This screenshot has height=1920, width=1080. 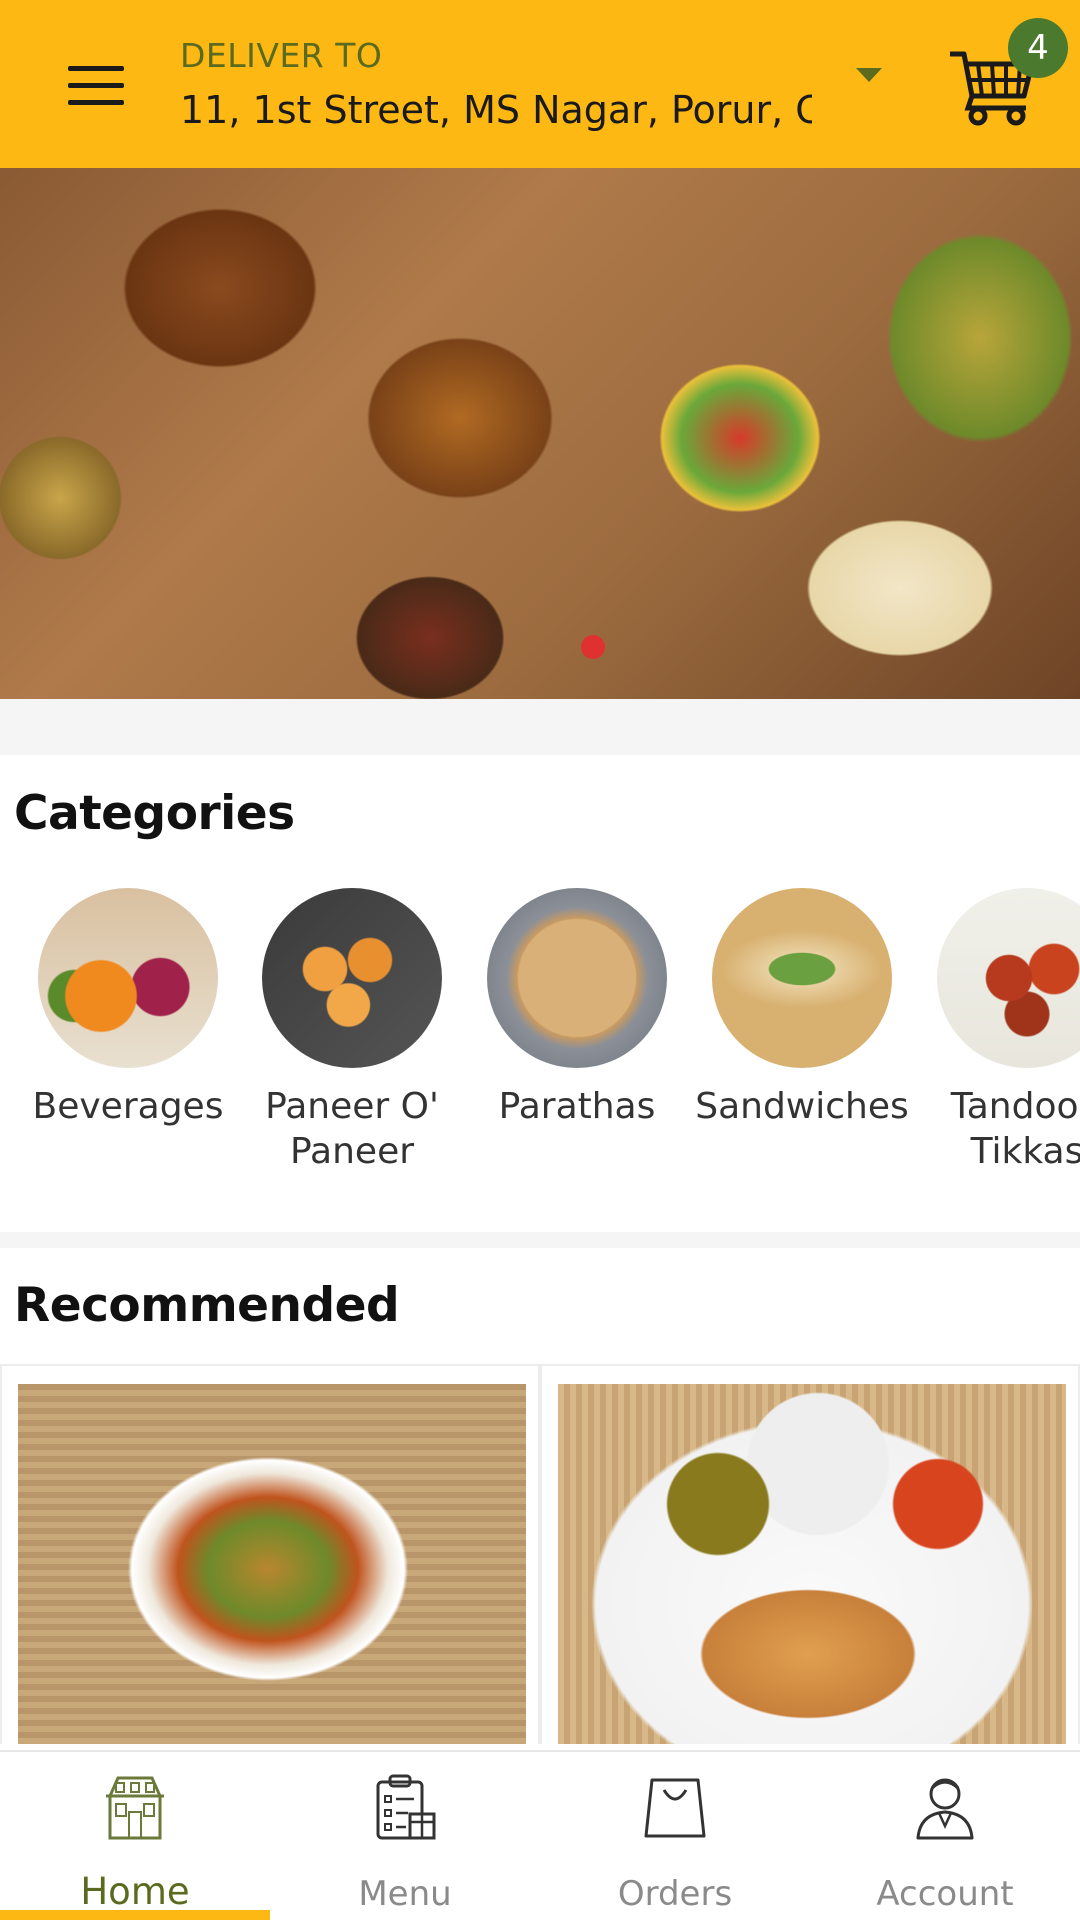 What do you see at coordinates (406, 1807) in the screenshot?
I see `menu-clipboard-icon` at bounding box center [406, 1807].